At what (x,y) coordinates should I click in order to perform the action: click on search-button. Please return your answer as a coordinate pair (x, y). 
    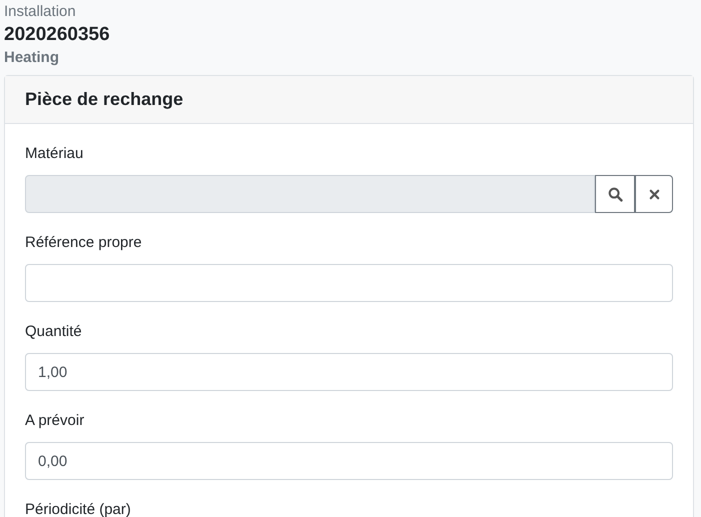
    Looking at the image, I should click on (615, 194).